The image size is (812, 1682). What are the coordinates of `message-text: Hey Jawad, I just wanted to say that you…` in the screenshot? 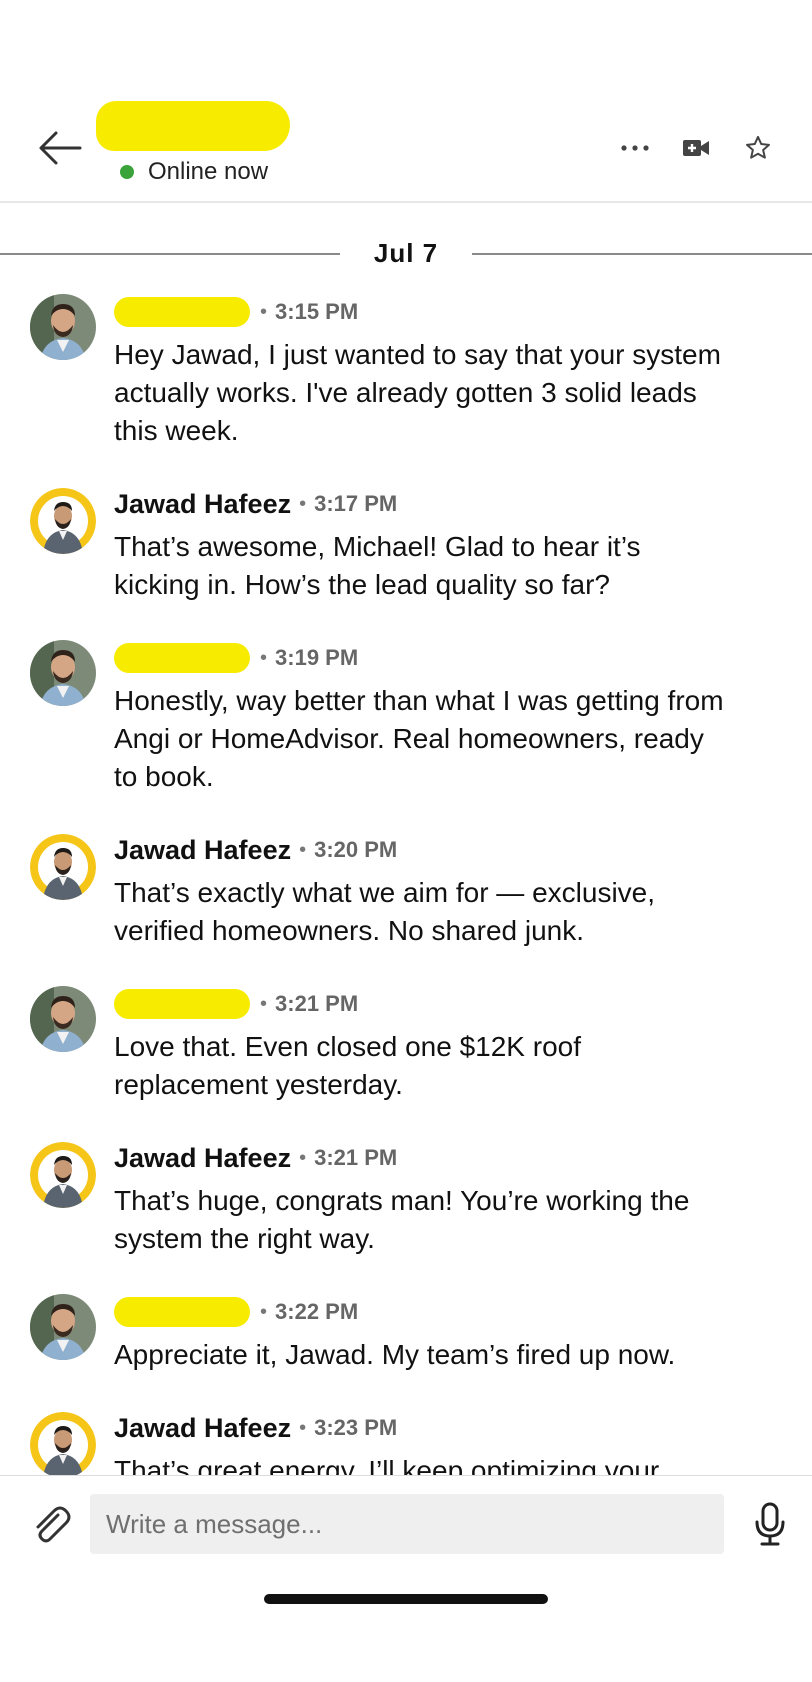 It's located at (417, 392).